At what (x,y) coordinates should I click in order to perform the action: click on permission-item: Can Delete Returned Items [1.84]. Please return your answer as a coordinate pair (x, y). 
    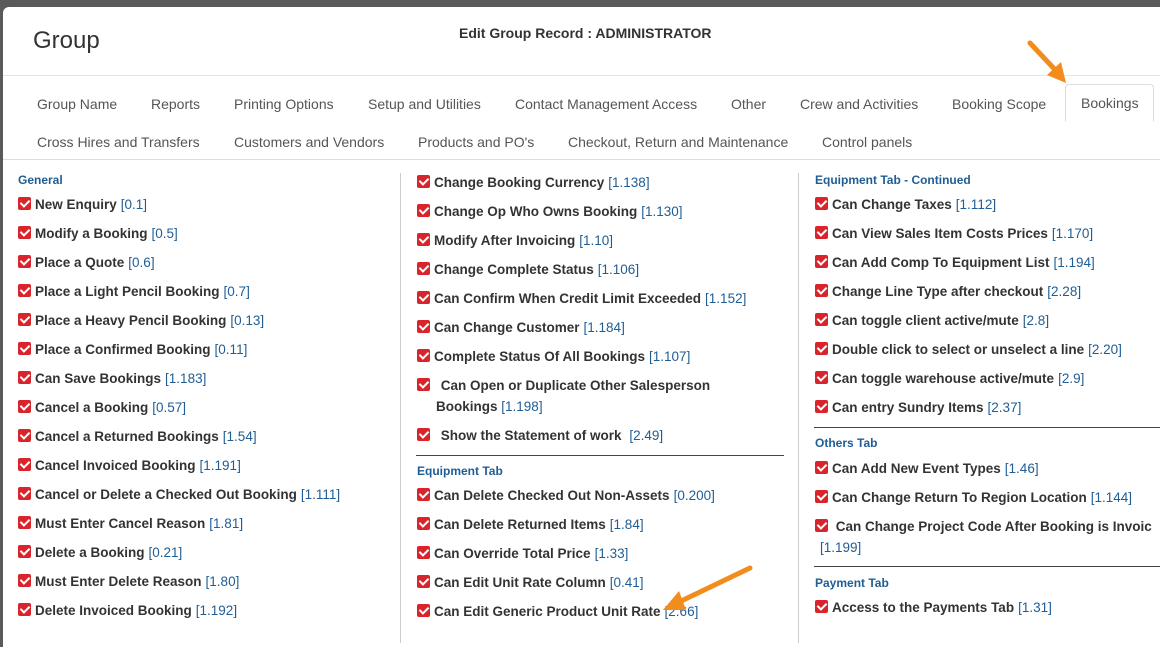
    Looking at the image, I should click on (530, 524).